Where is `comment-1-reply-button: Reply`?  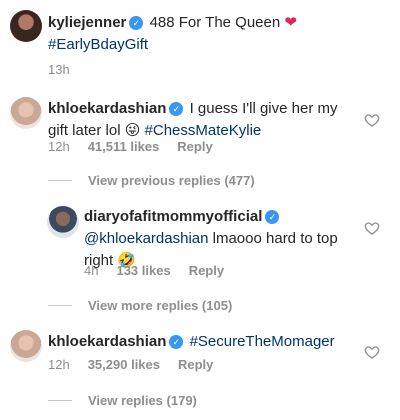 comment-1-reply-button: Reply is located at coordinates (194, 146).